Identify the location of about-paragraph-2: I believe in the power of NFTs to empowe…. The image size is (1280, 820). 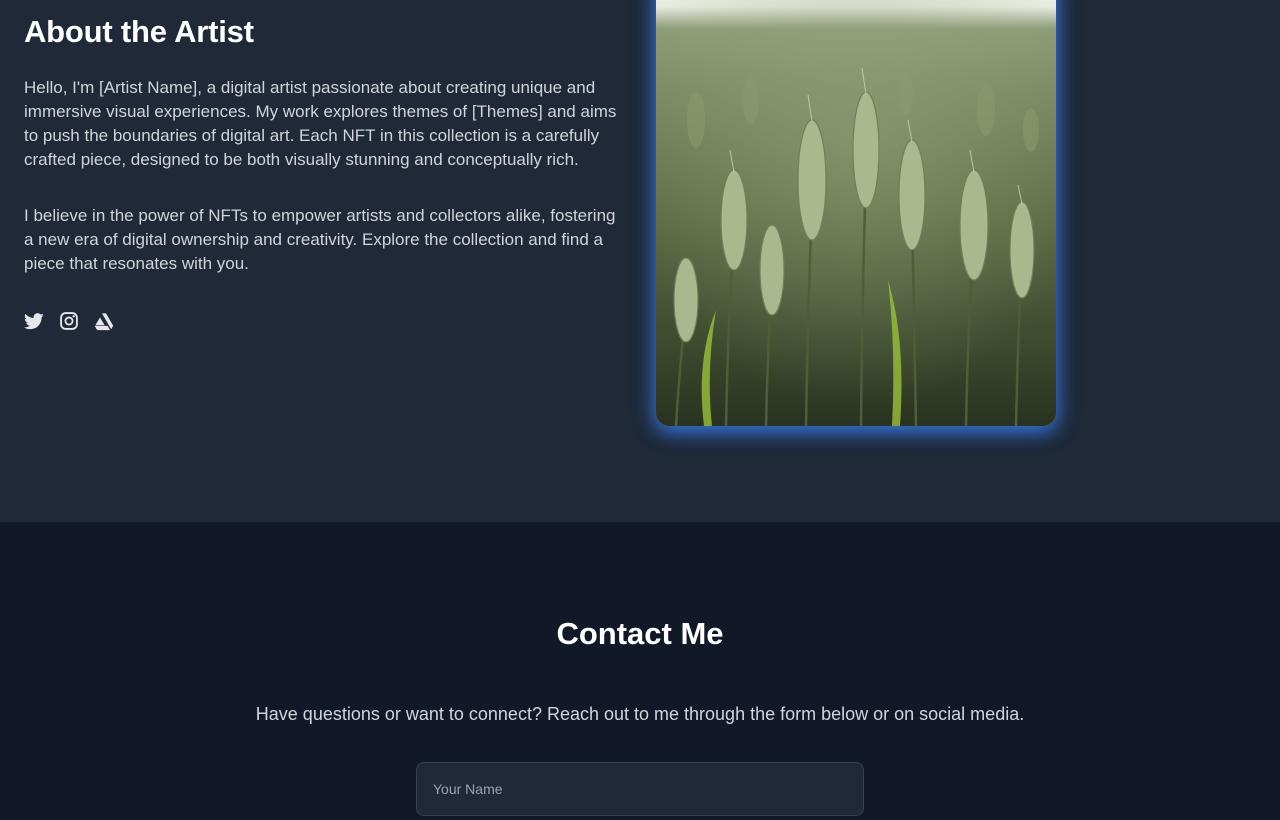
(320, 239).